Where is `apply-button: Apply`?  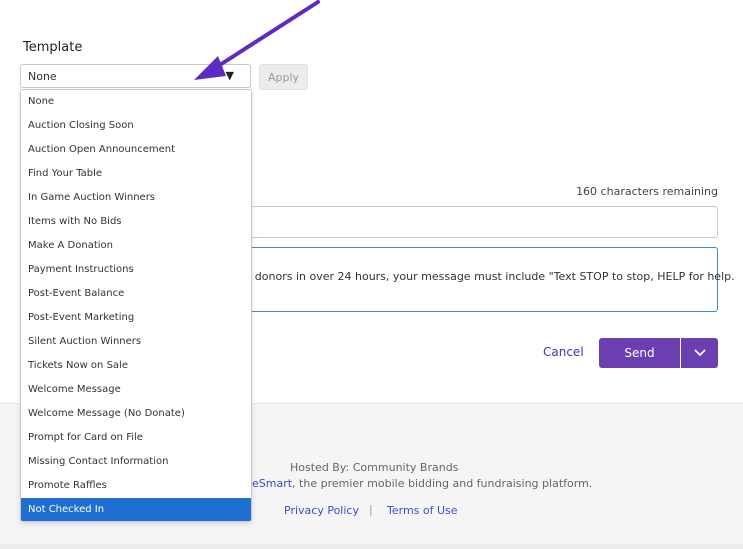
apply-button: Apply is located at coordinates (283, 77).